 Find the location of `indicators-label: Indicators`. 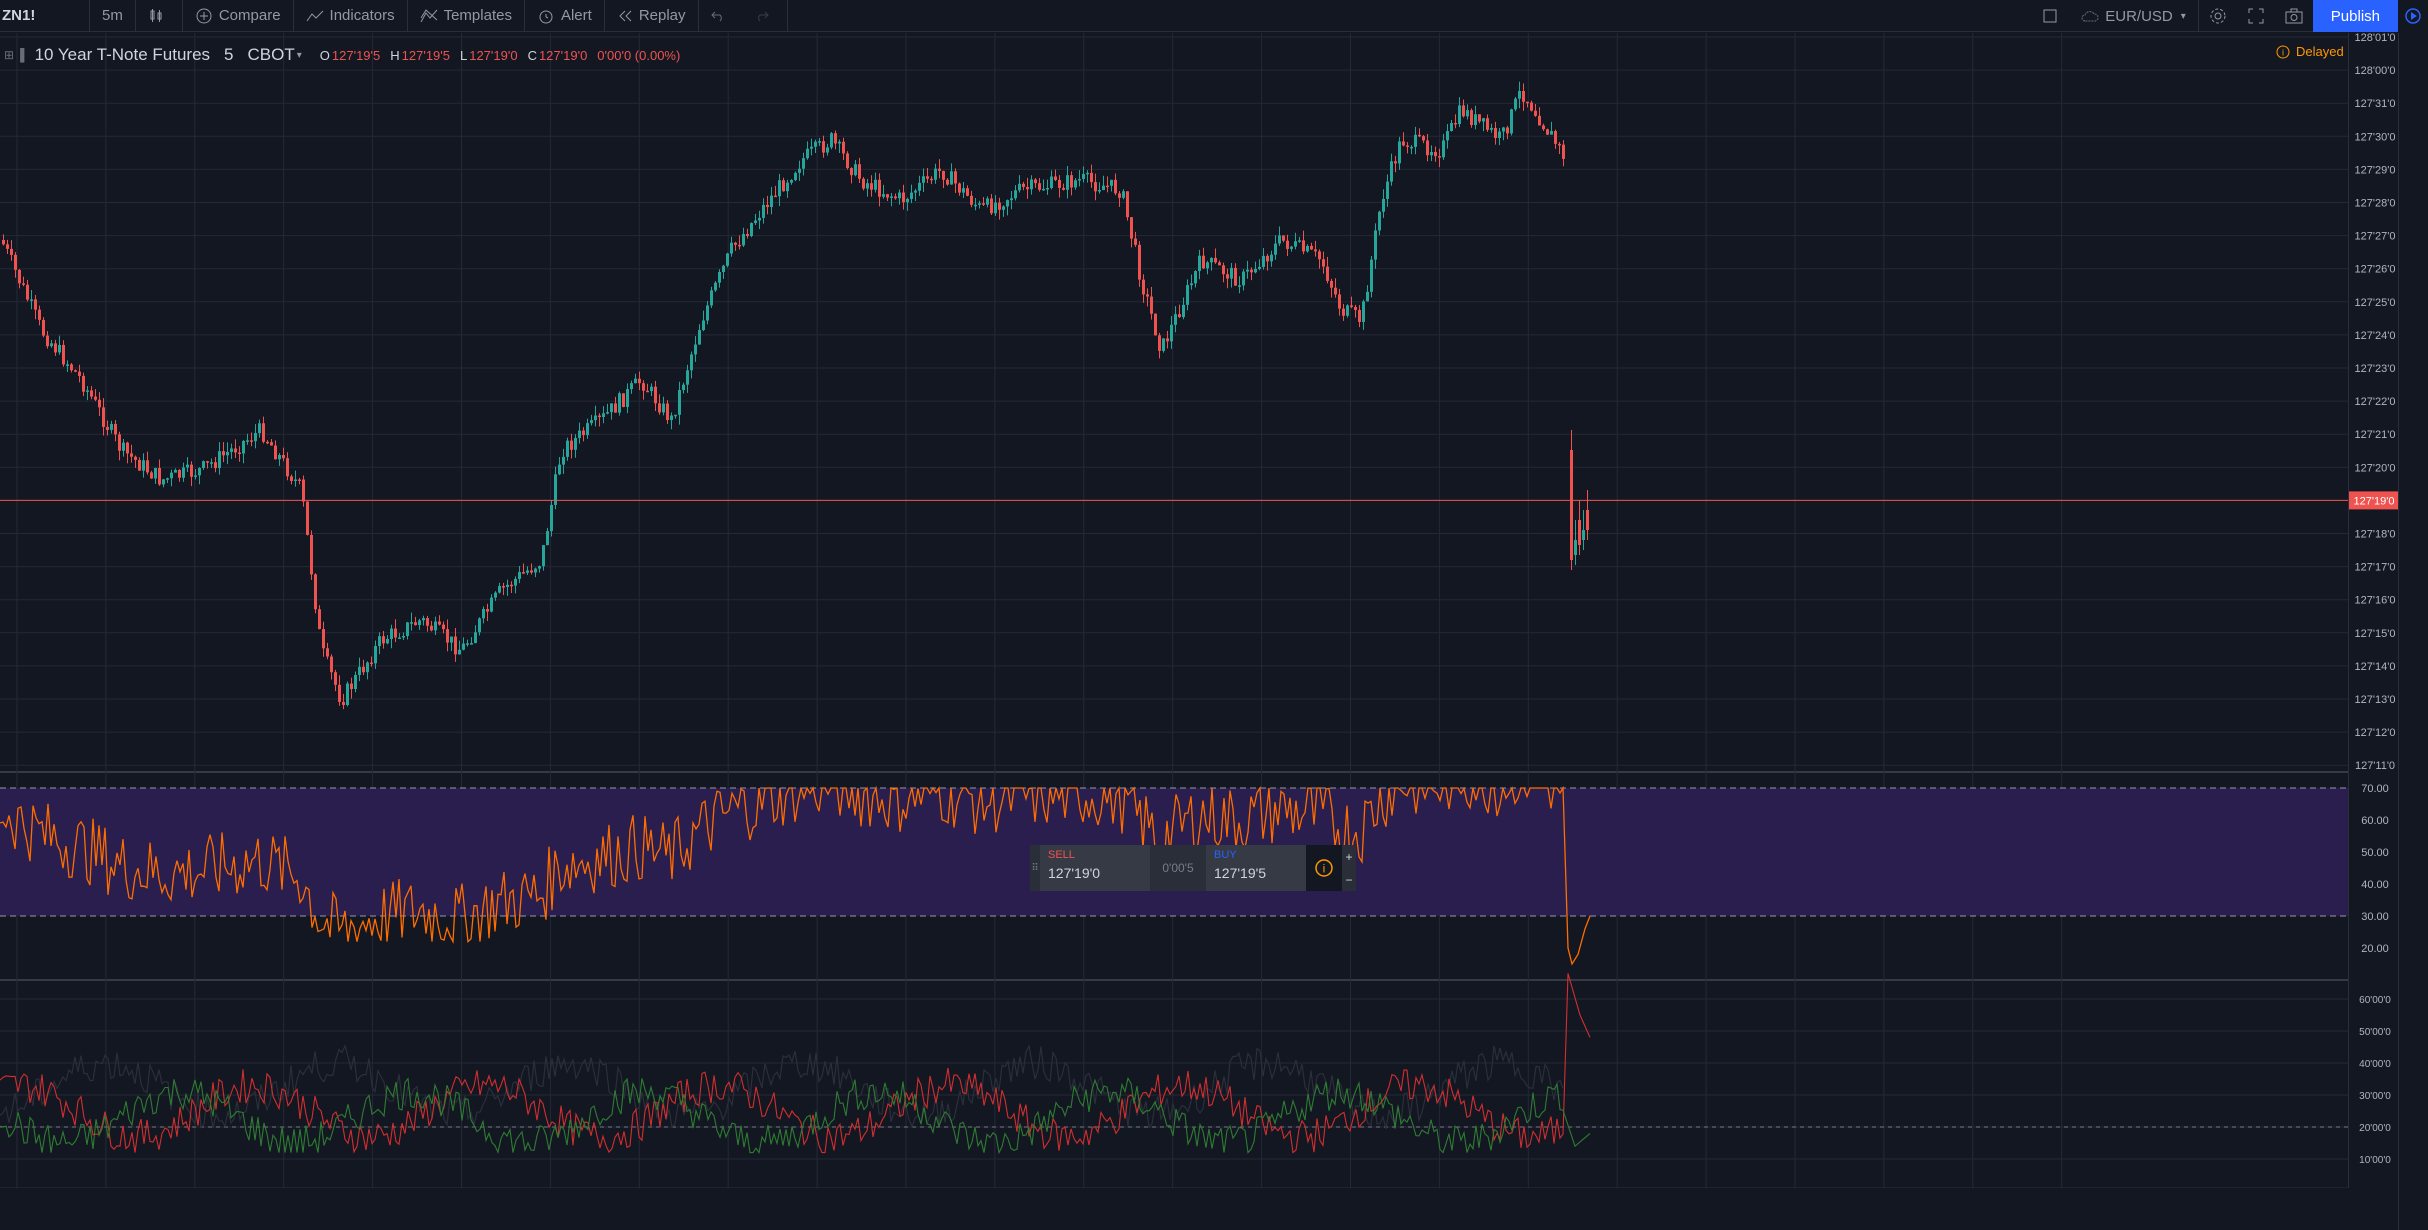

indicators-label: Indicators is located at coordinates (362, 15).